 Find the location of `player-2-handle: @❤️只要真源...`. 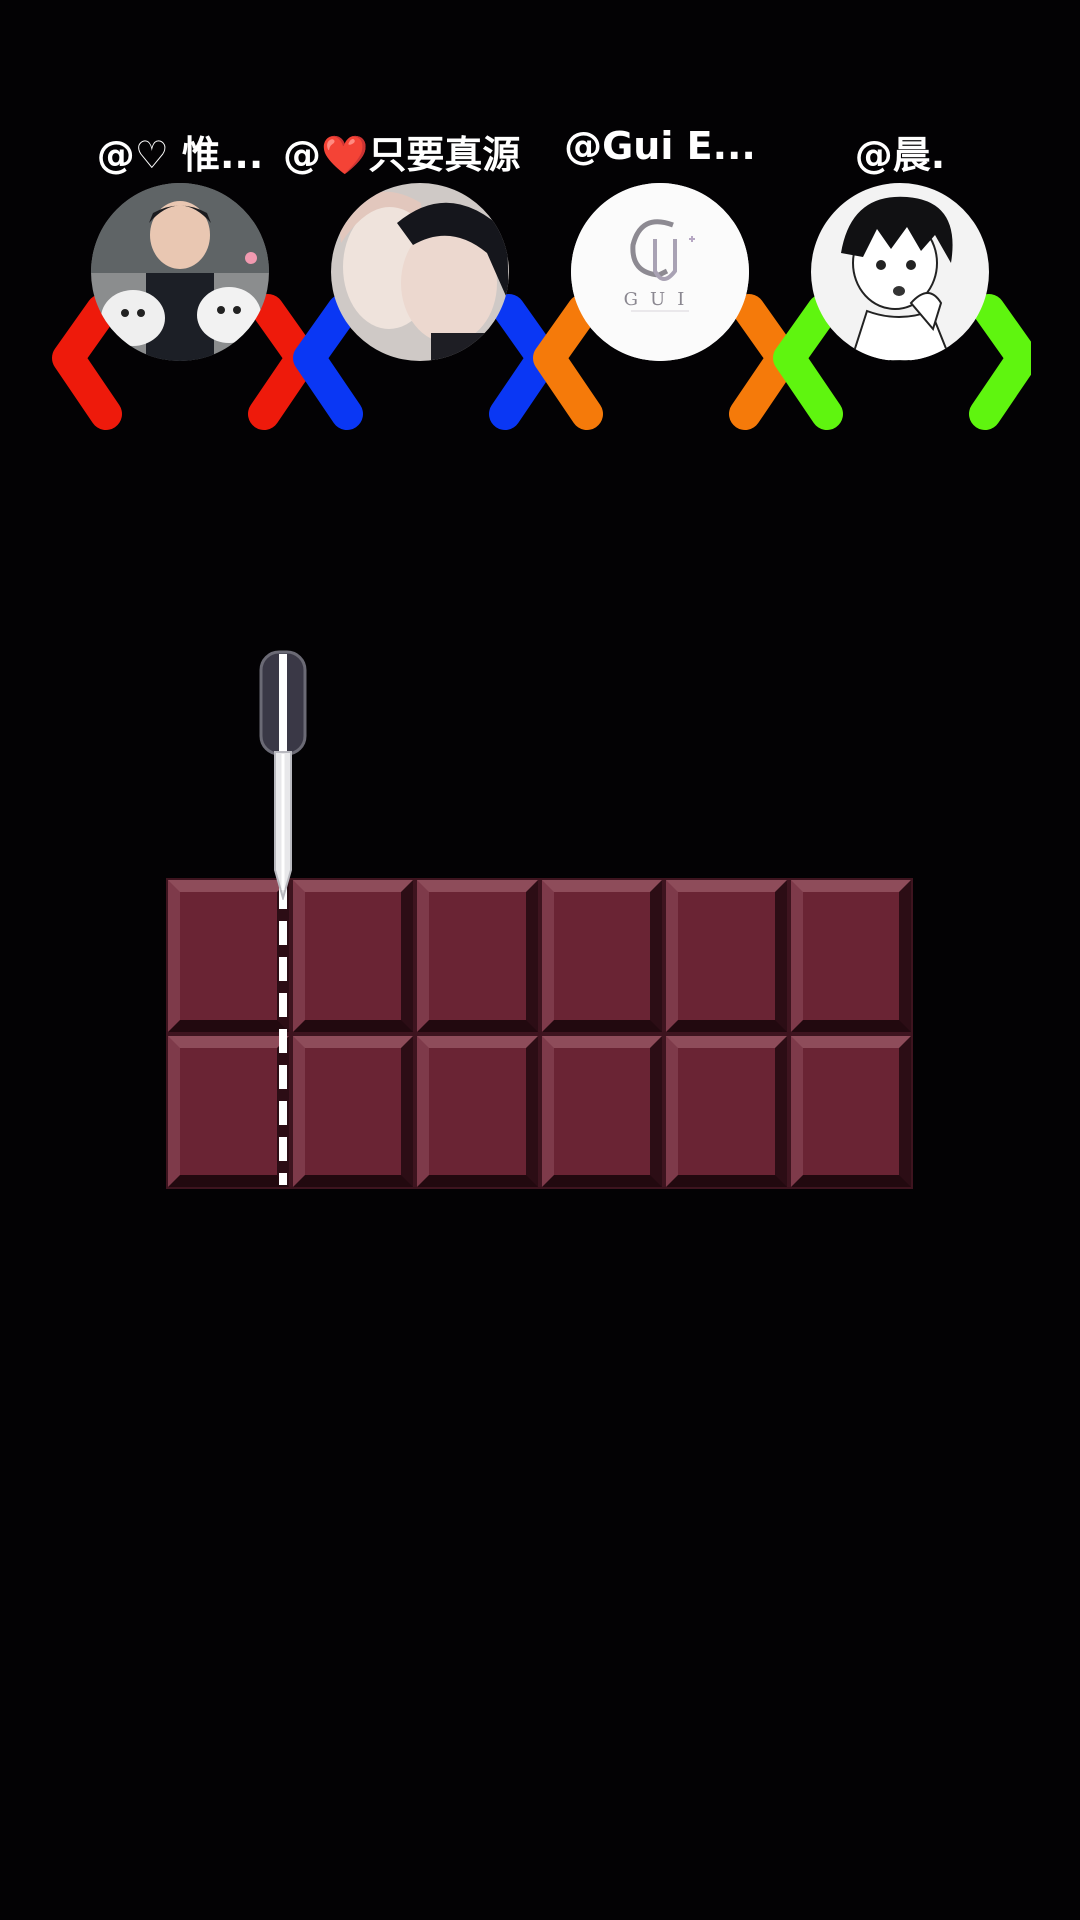

player-2-handle: @❤️只要真源... is located at coordinates (403, 155).